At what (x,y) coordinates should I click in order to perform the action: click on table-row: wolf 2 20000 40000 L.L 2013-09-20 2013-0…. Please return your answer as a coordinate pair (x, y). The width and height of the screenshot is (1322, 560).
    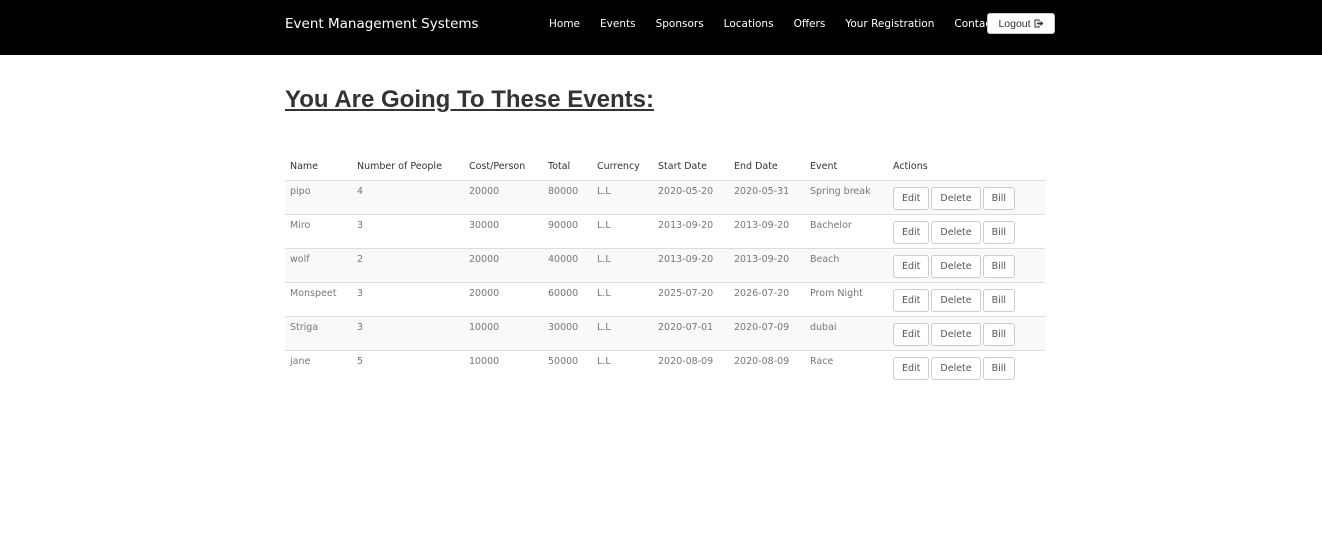
    Looking at the image, I should click on (665, 264).